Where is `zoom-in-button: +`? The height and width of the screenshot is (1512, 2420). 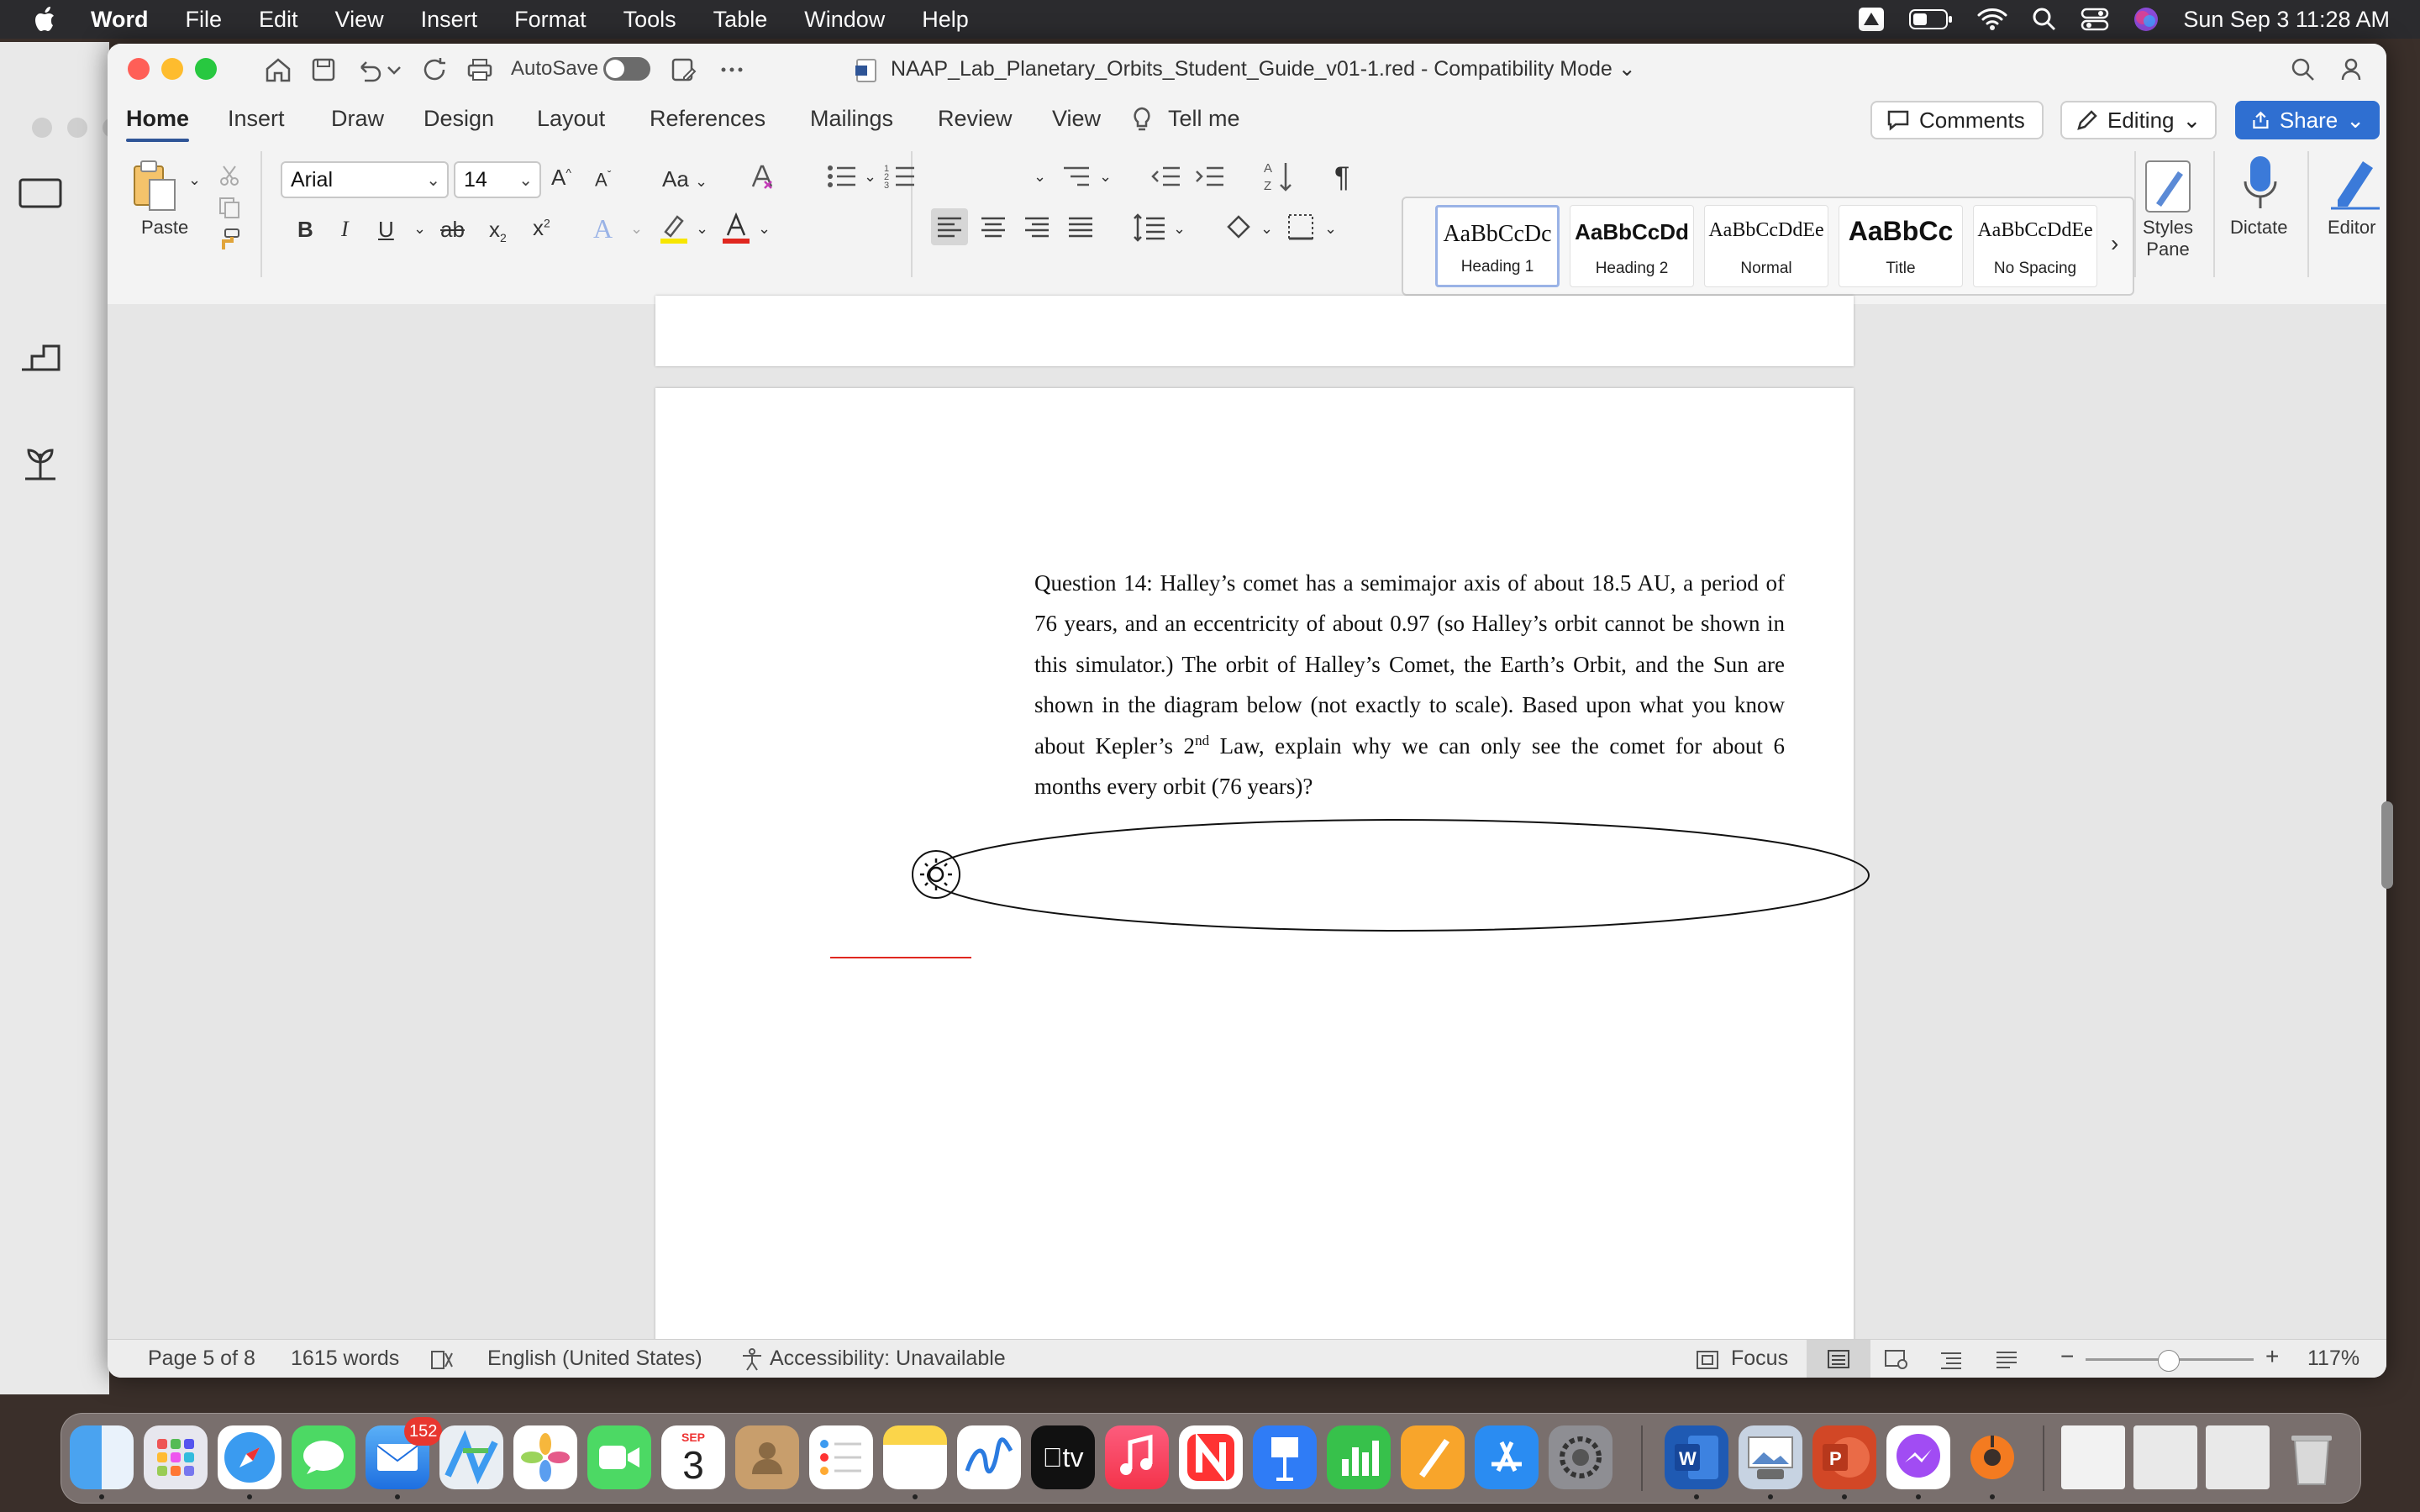
zoom-in-button: + is located at coordinates (2272, 1356).